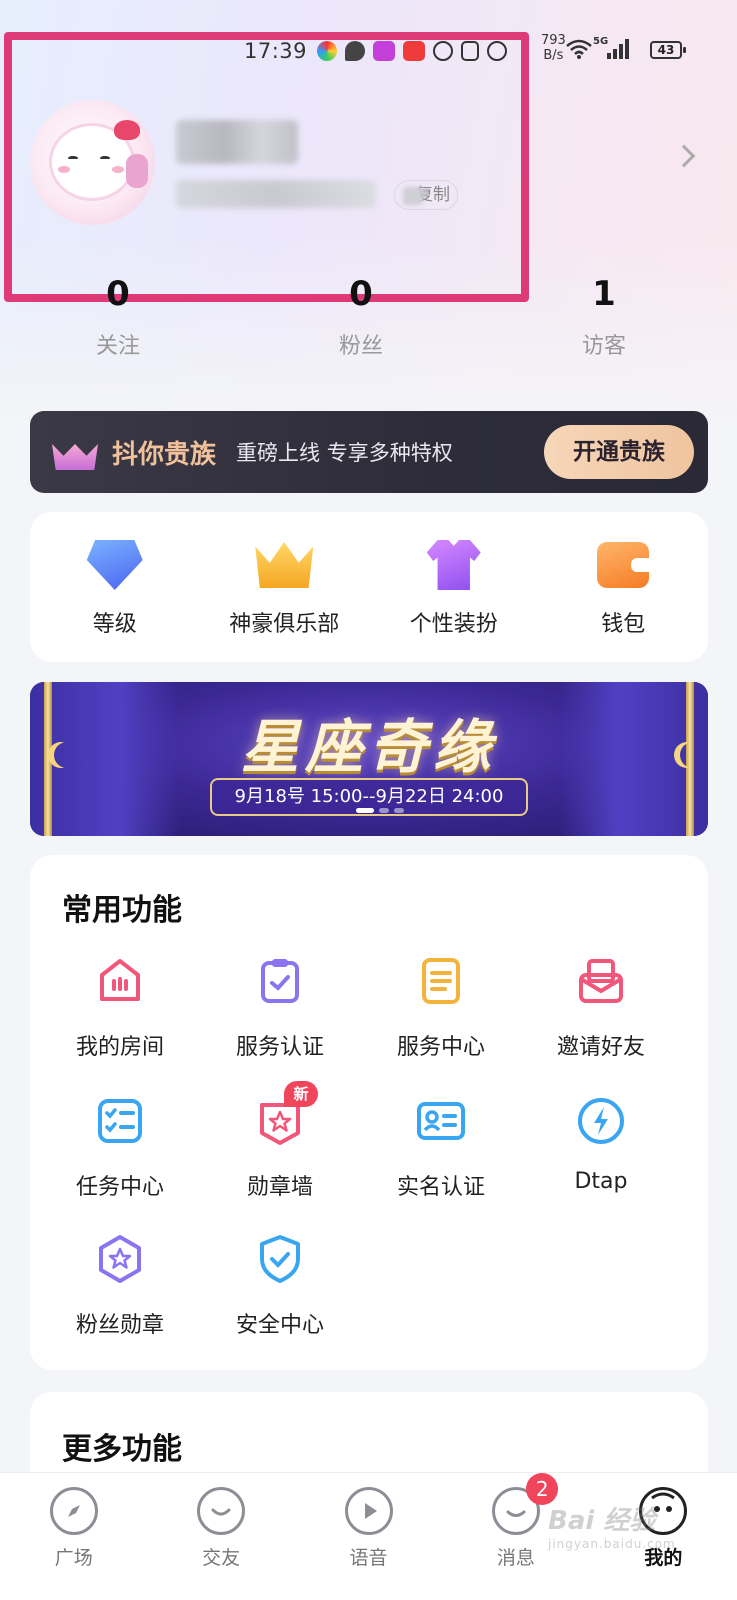 The height and width of the screenshot is (1600, 737). Describe the element at coordinates (119, 1325) in the screenshot. I see `function-label: 粉丝勋章` at that location.